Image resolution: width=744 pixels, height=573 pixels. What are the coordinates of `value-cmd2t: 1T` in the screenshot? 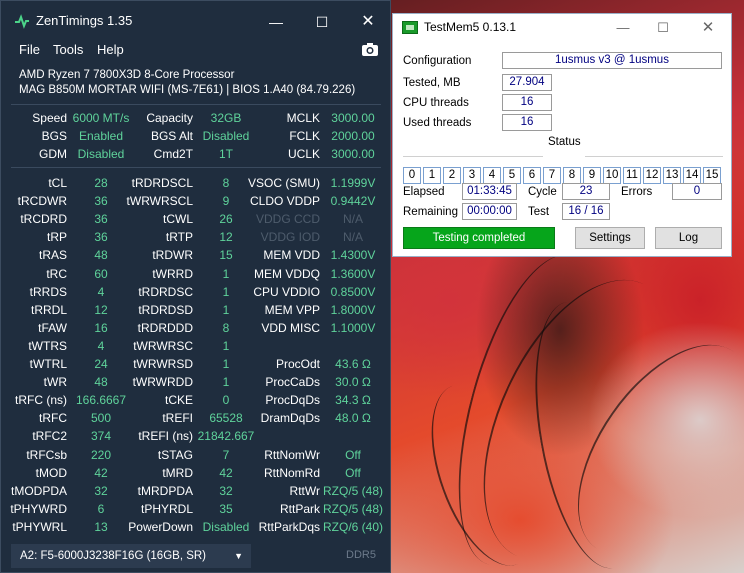 It's located at (225, 154).